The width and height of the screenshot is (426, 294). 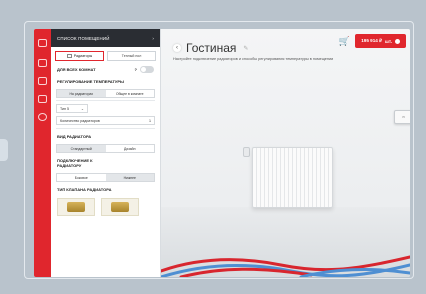 What do you see at coordinates (130, 148) in the screenshot?
I see `view-option-design: Дизайн` at bounding box center [130, 148].